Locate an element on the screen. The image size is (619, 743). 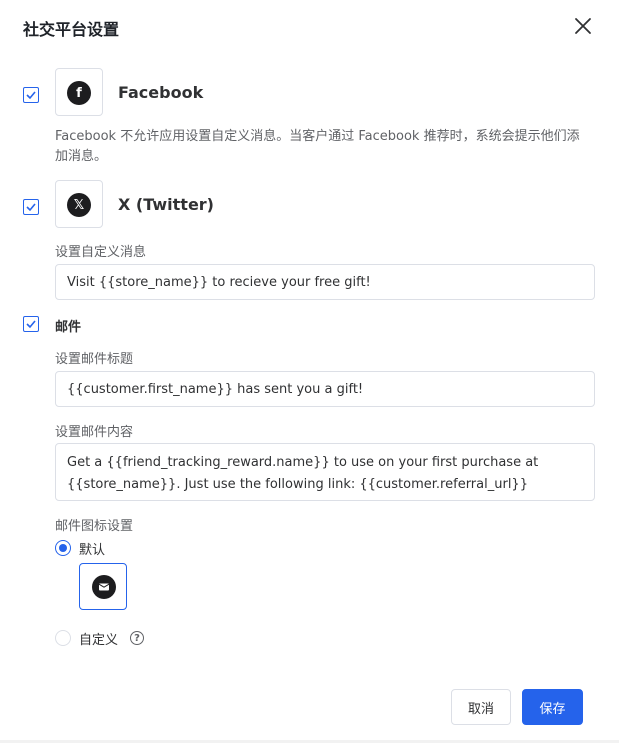
x-twitter-icon: 𝕏 is located at coordinates (79, 205).